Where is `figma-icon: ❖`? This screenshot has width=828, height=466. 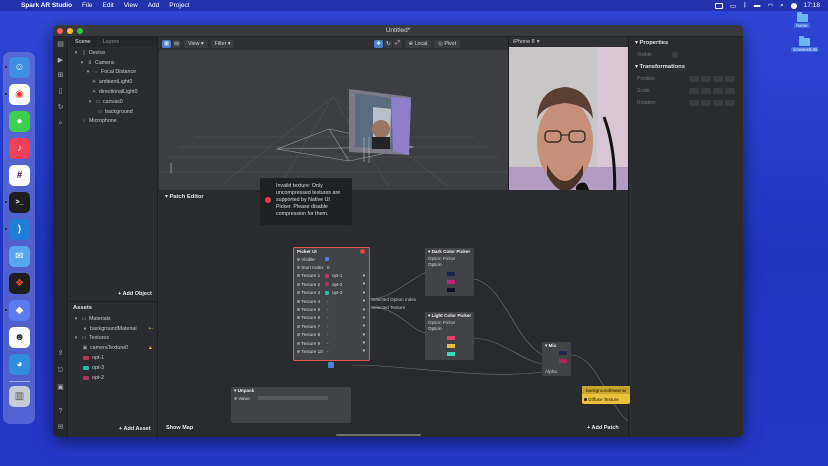 figma-icon: ❖ is located at coordinates (19, 283).